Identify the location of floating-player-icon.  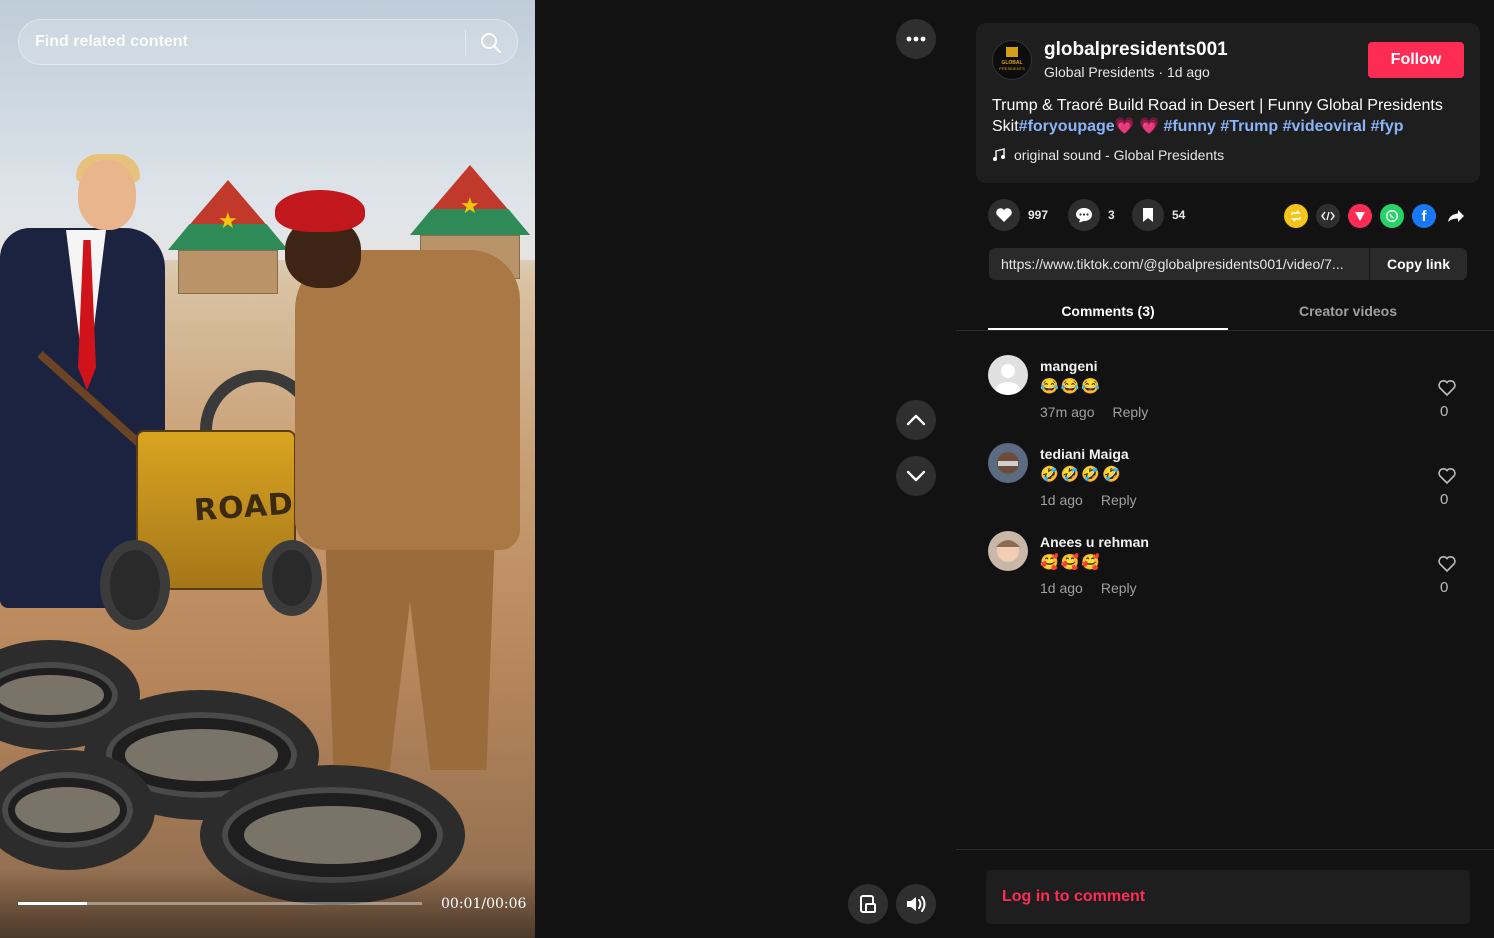
(868, 904).